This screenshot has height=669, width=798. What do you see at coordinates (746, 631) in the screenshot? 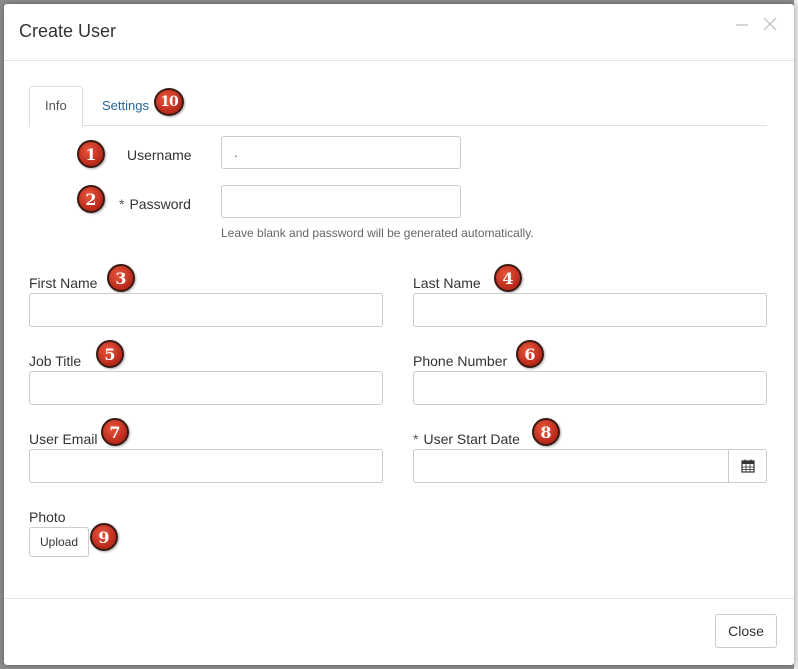
I see `close-button: Close` at bounding box center [746, 631].